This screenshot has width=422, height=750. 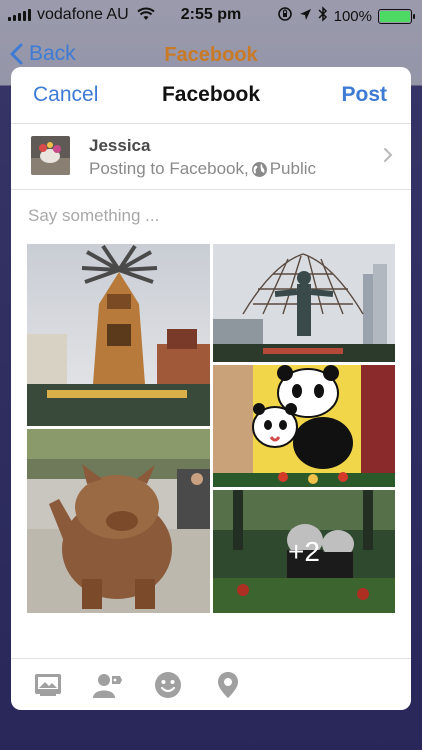 I want to click on location-pin-icon, so click(x=228, y=685).